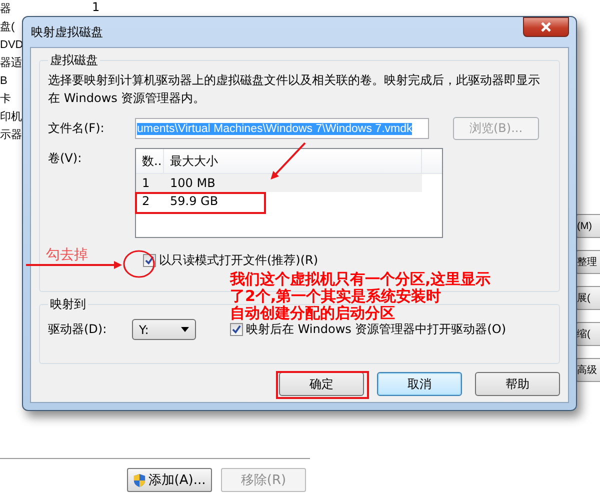 This screenshot has width=600, height=500. I want to click on group-title: 虚拟磁盘, so click(74, 60).